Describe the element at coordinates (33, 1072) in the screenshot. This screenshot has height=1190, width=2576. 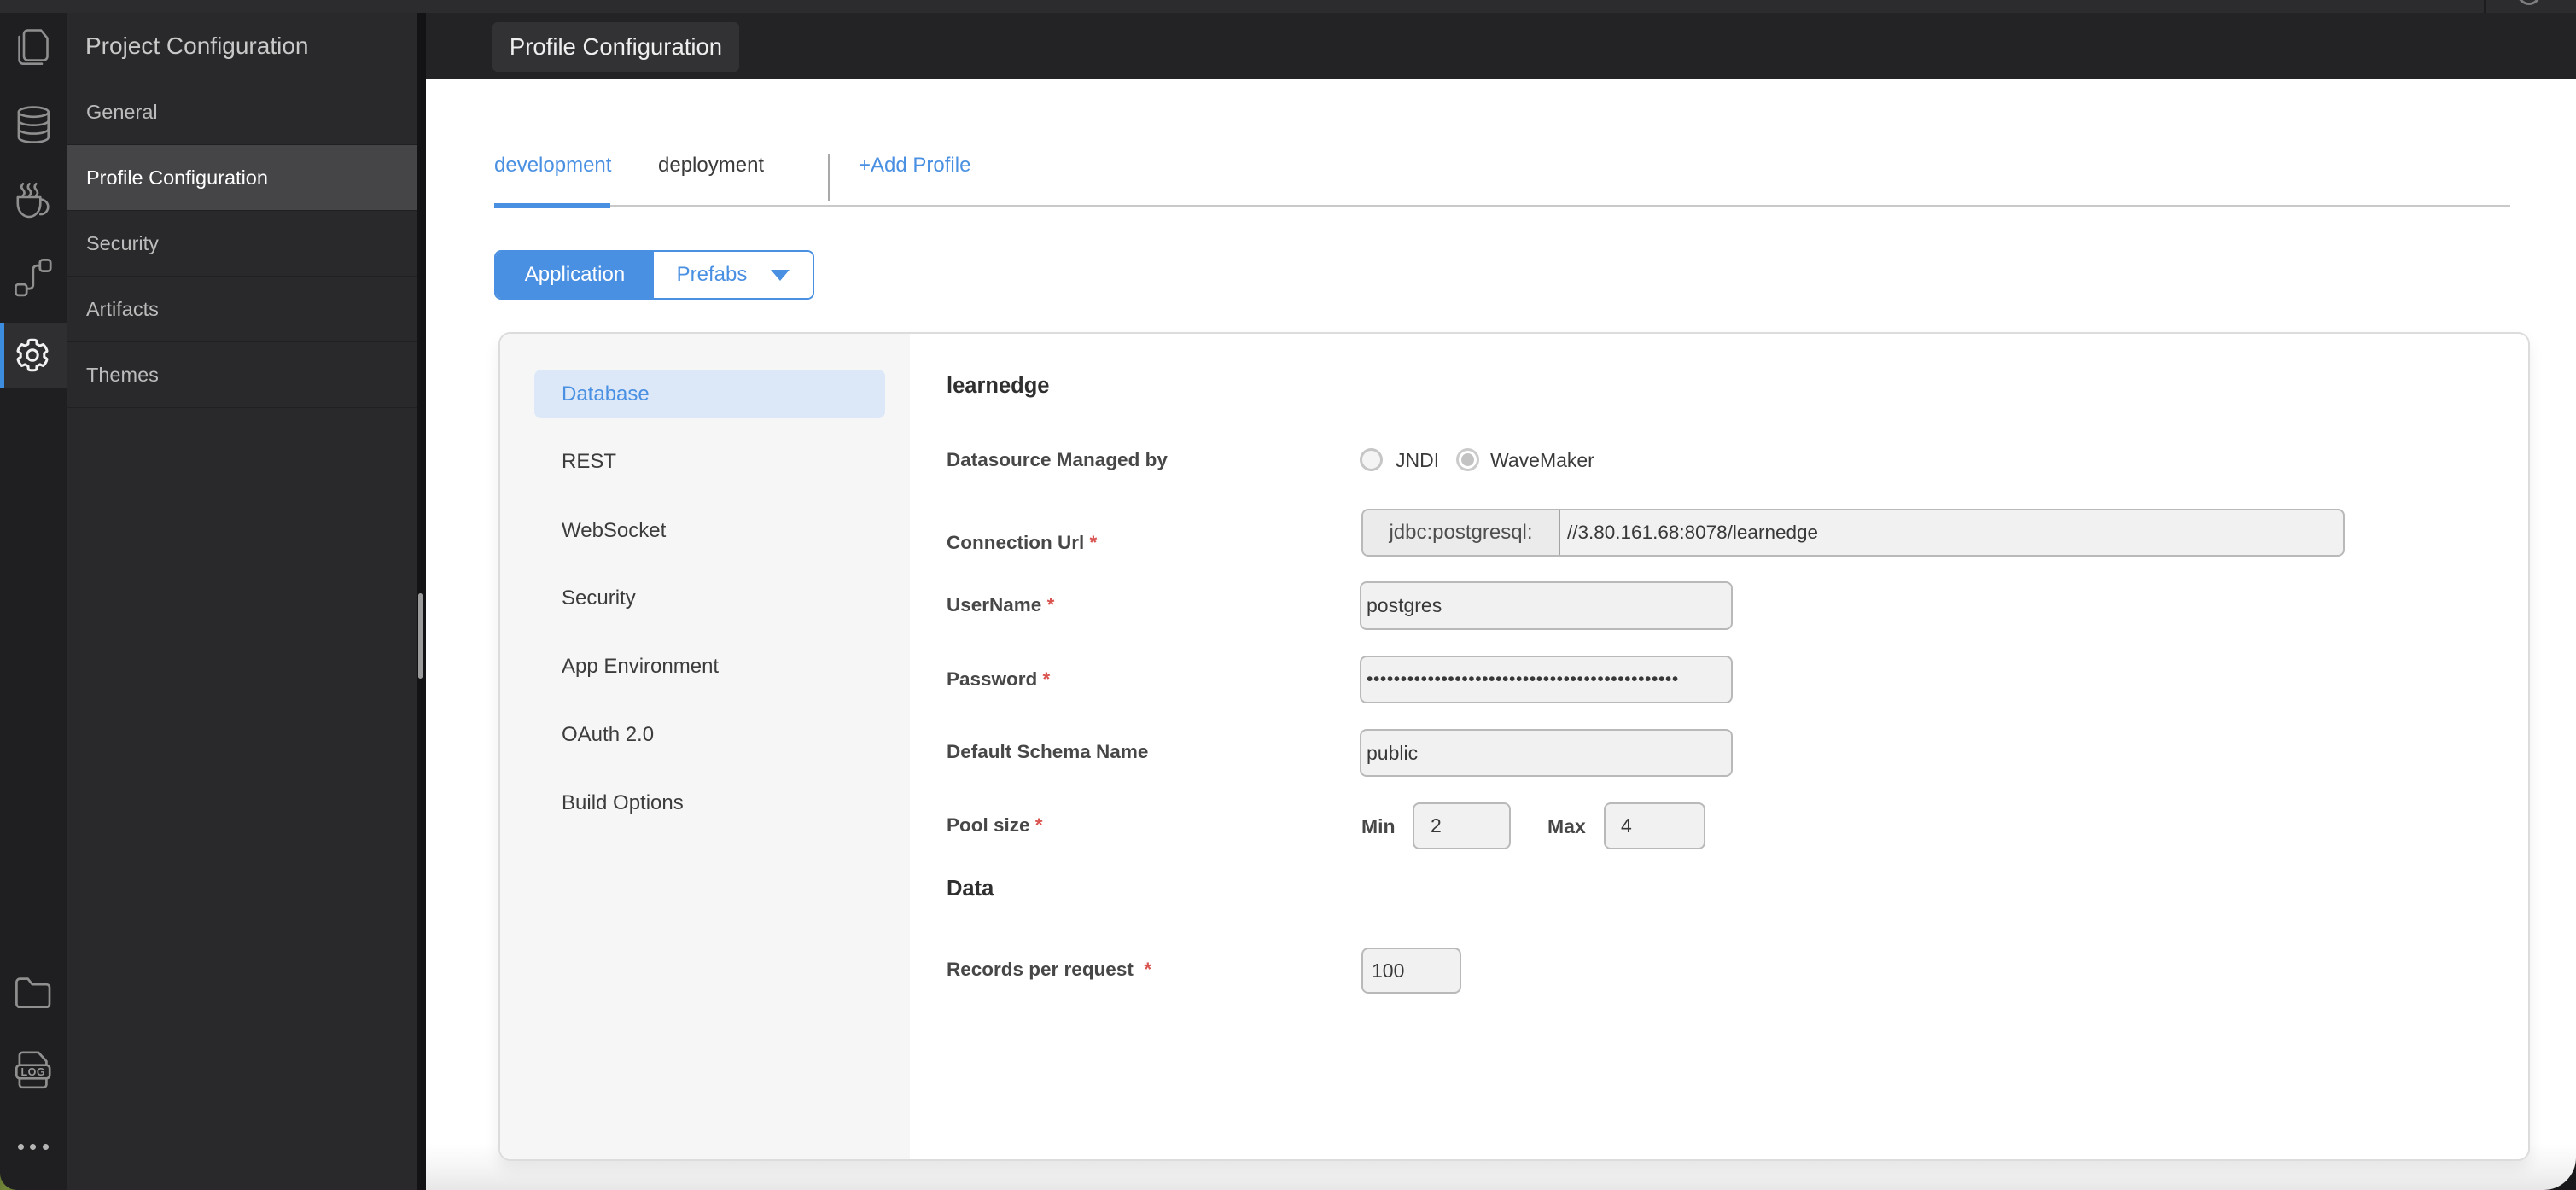
I see `svg-text: LOG` at that location.